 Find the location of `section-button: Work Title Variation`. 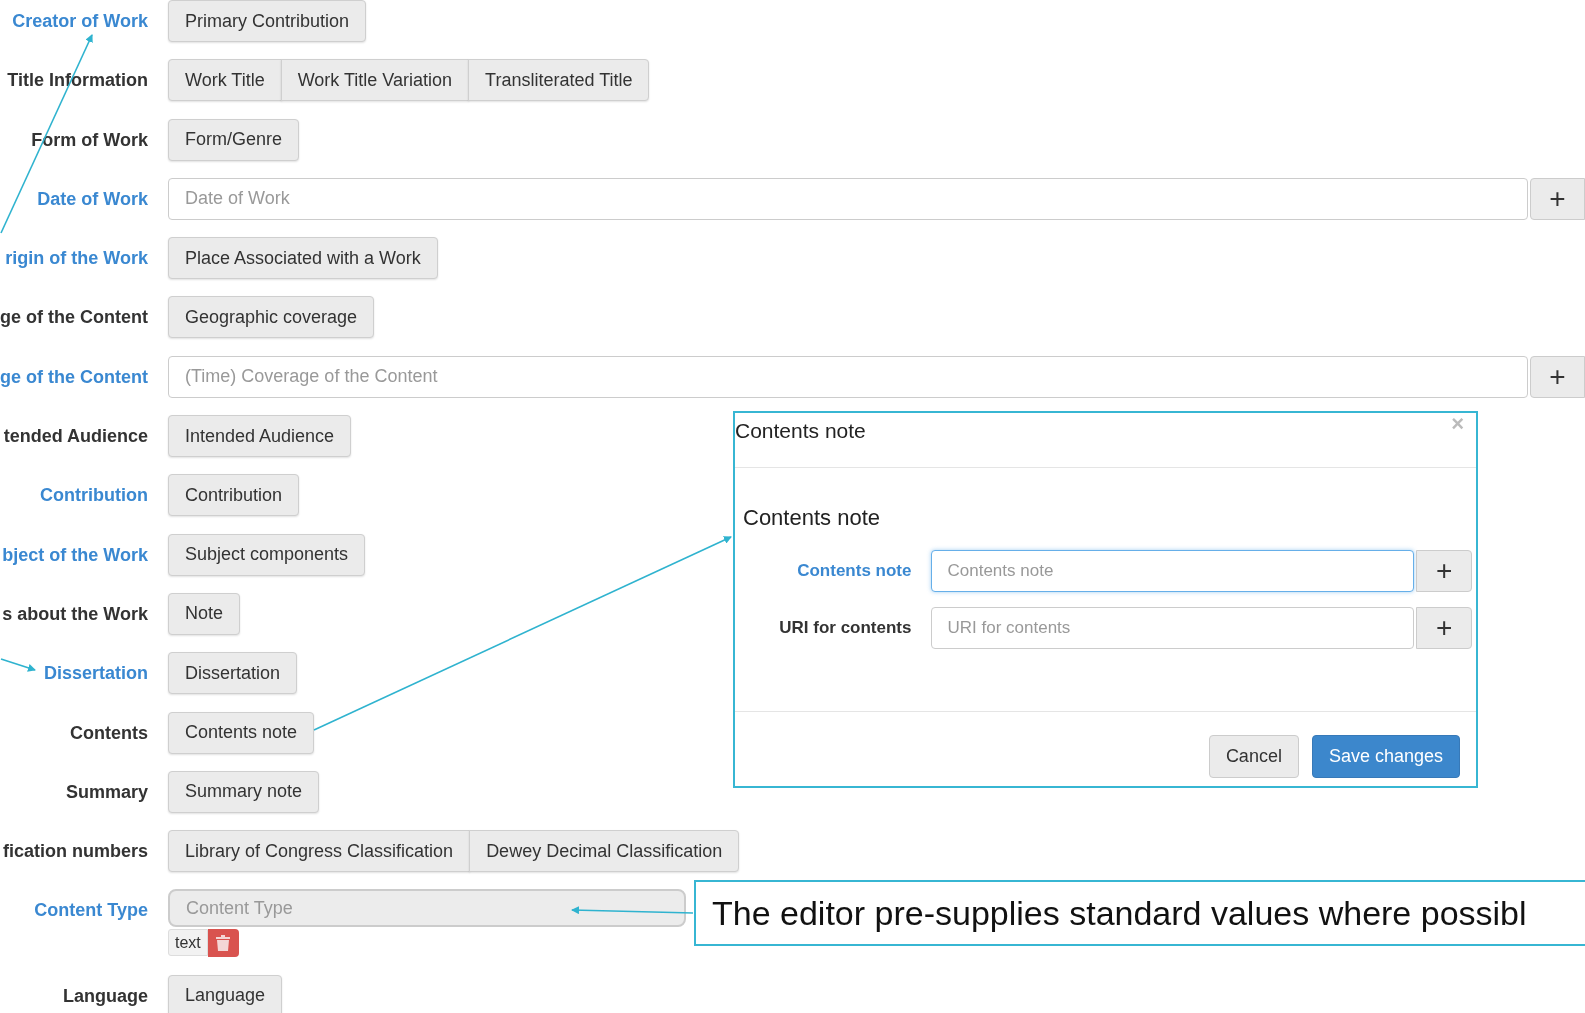

section-button: Work Title Variation is located at coordinates (375, 80).